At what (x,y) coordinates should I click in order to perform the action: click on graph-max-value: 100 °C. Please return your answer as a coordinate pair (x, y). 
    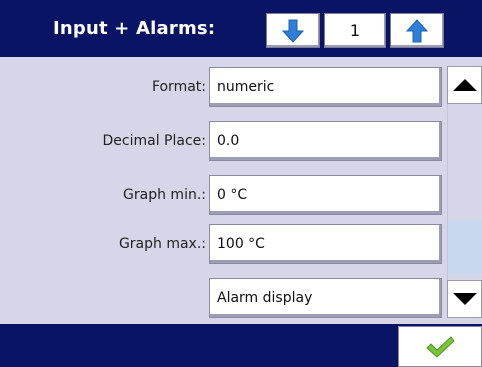
    Looking at the image, I should click on (241, 244).